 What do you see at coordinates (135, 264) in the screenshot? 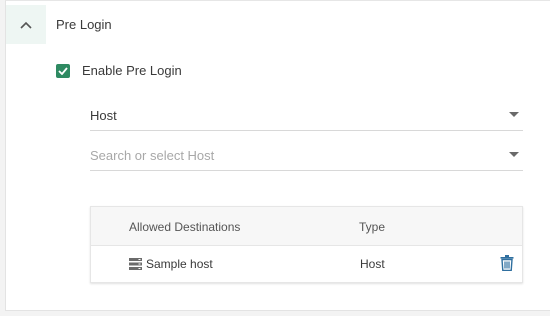
I see `server-icon` at bounding box center [135, 264].